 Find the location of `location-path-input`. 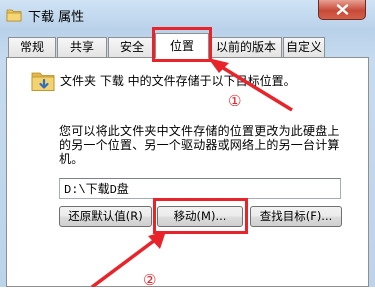

location-path-input is located at coordinates (200, 188).